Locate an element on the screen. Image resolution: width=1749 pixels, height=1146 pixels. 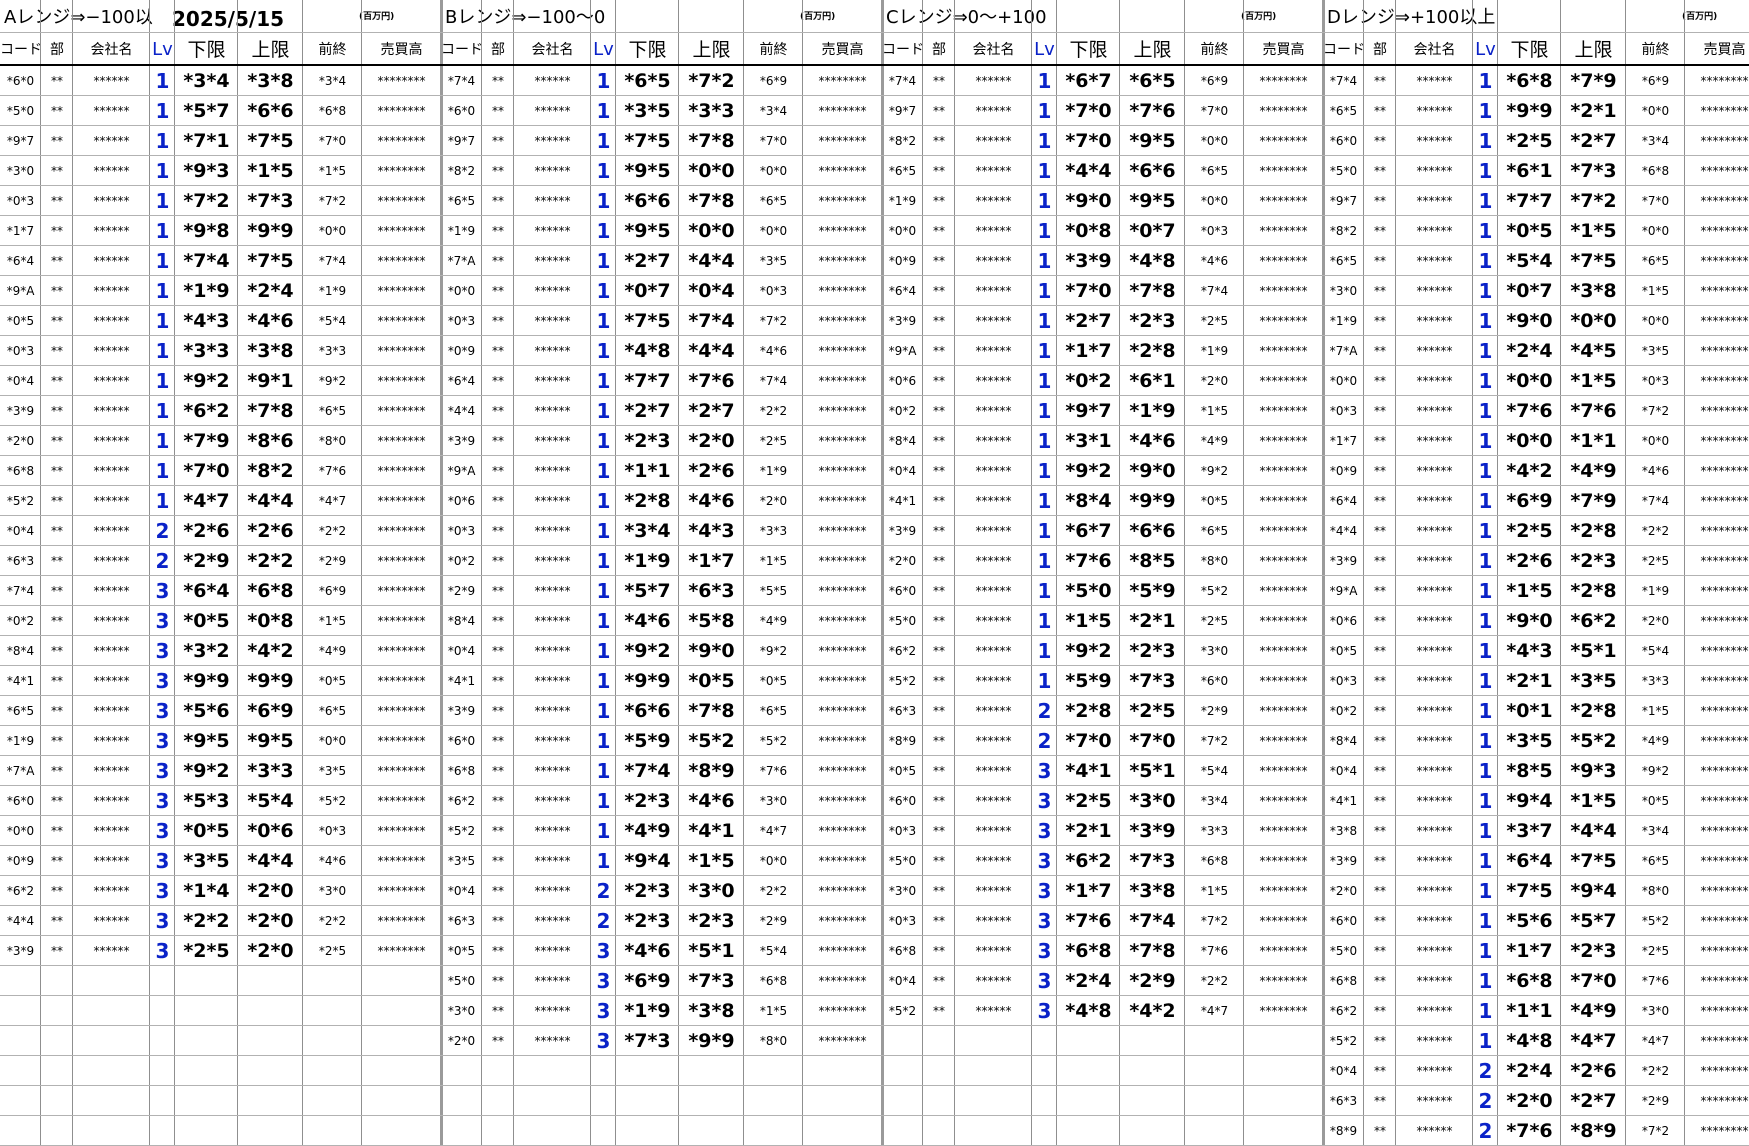
table-row: *6*8 ** ****** 1 *7*4 *8*9 *7*6 ******** is located at coordinates (661, 771).